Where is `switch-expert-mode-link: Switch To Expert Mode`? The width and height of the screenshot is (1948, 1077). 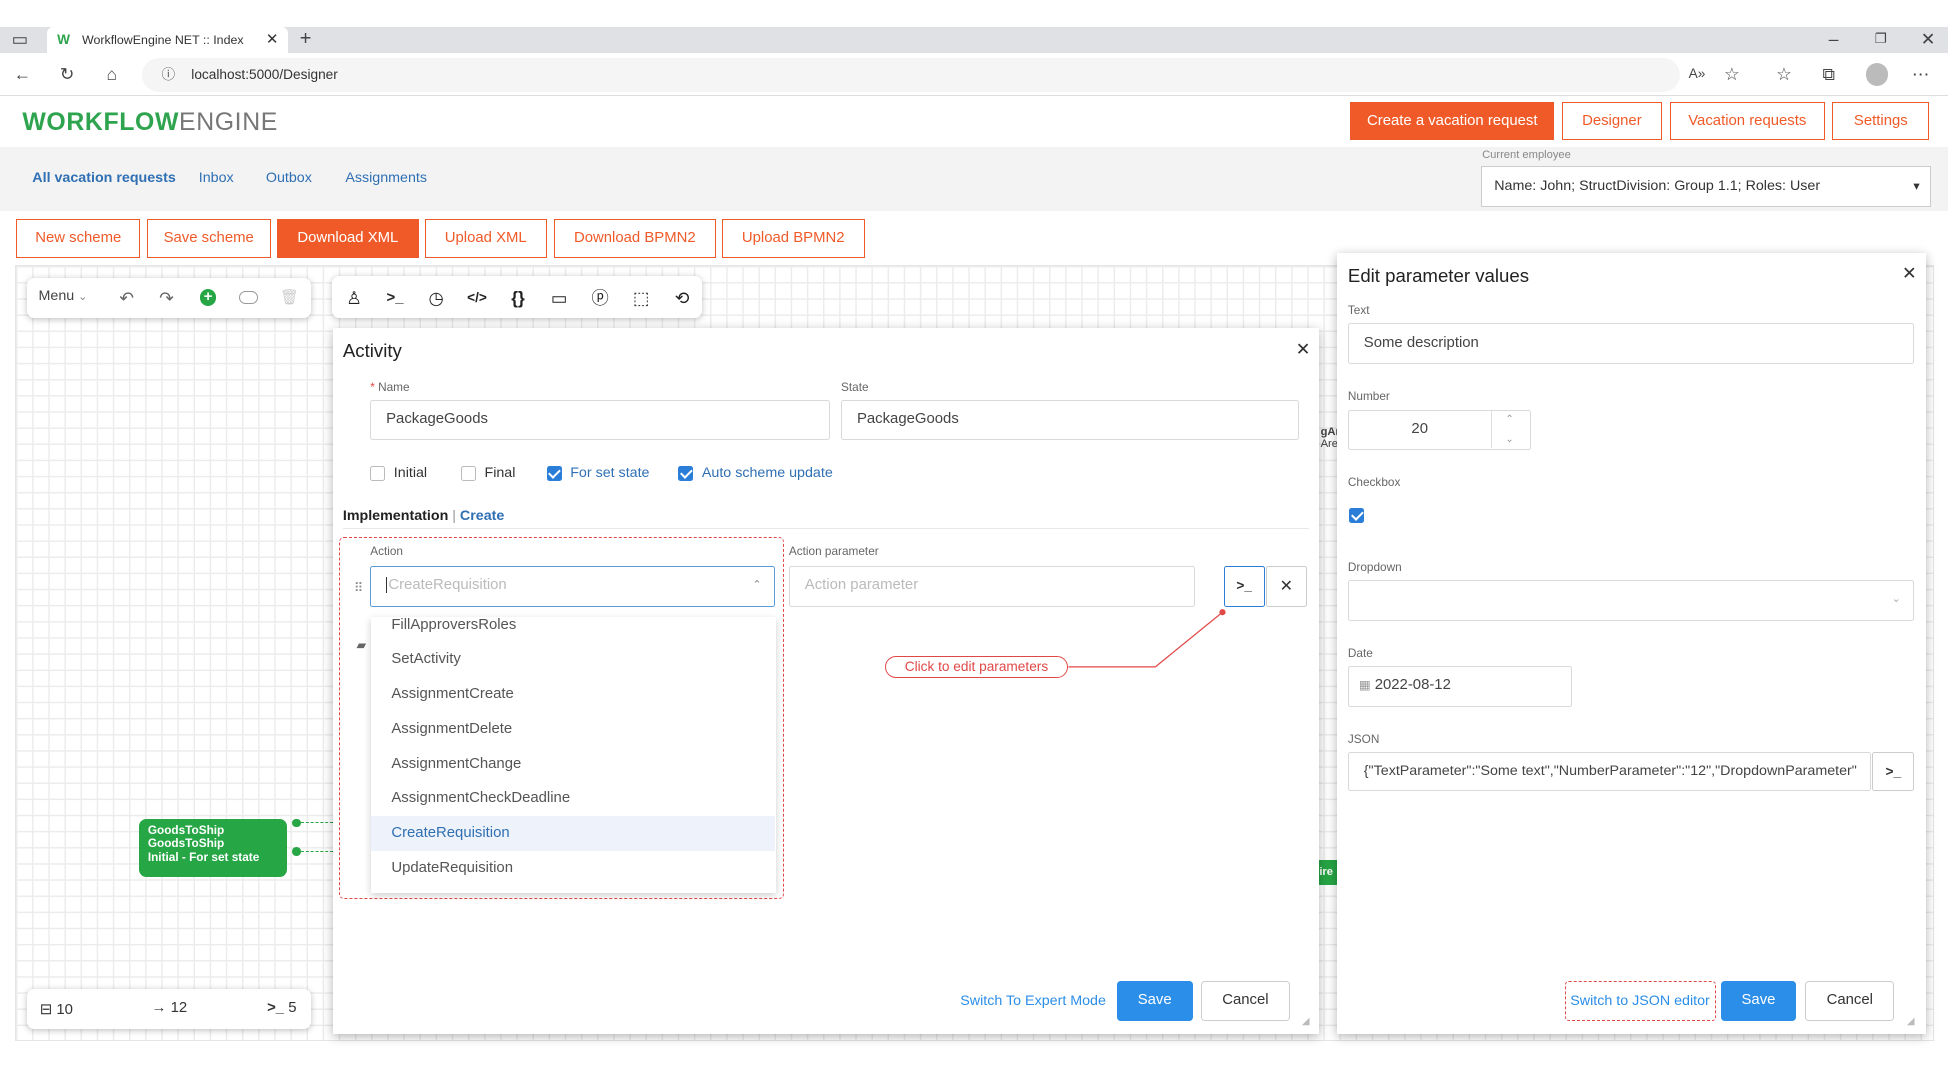
switch-expert-mode-link: Switch To Expert Mode is located at coordinates (1033, 1001).